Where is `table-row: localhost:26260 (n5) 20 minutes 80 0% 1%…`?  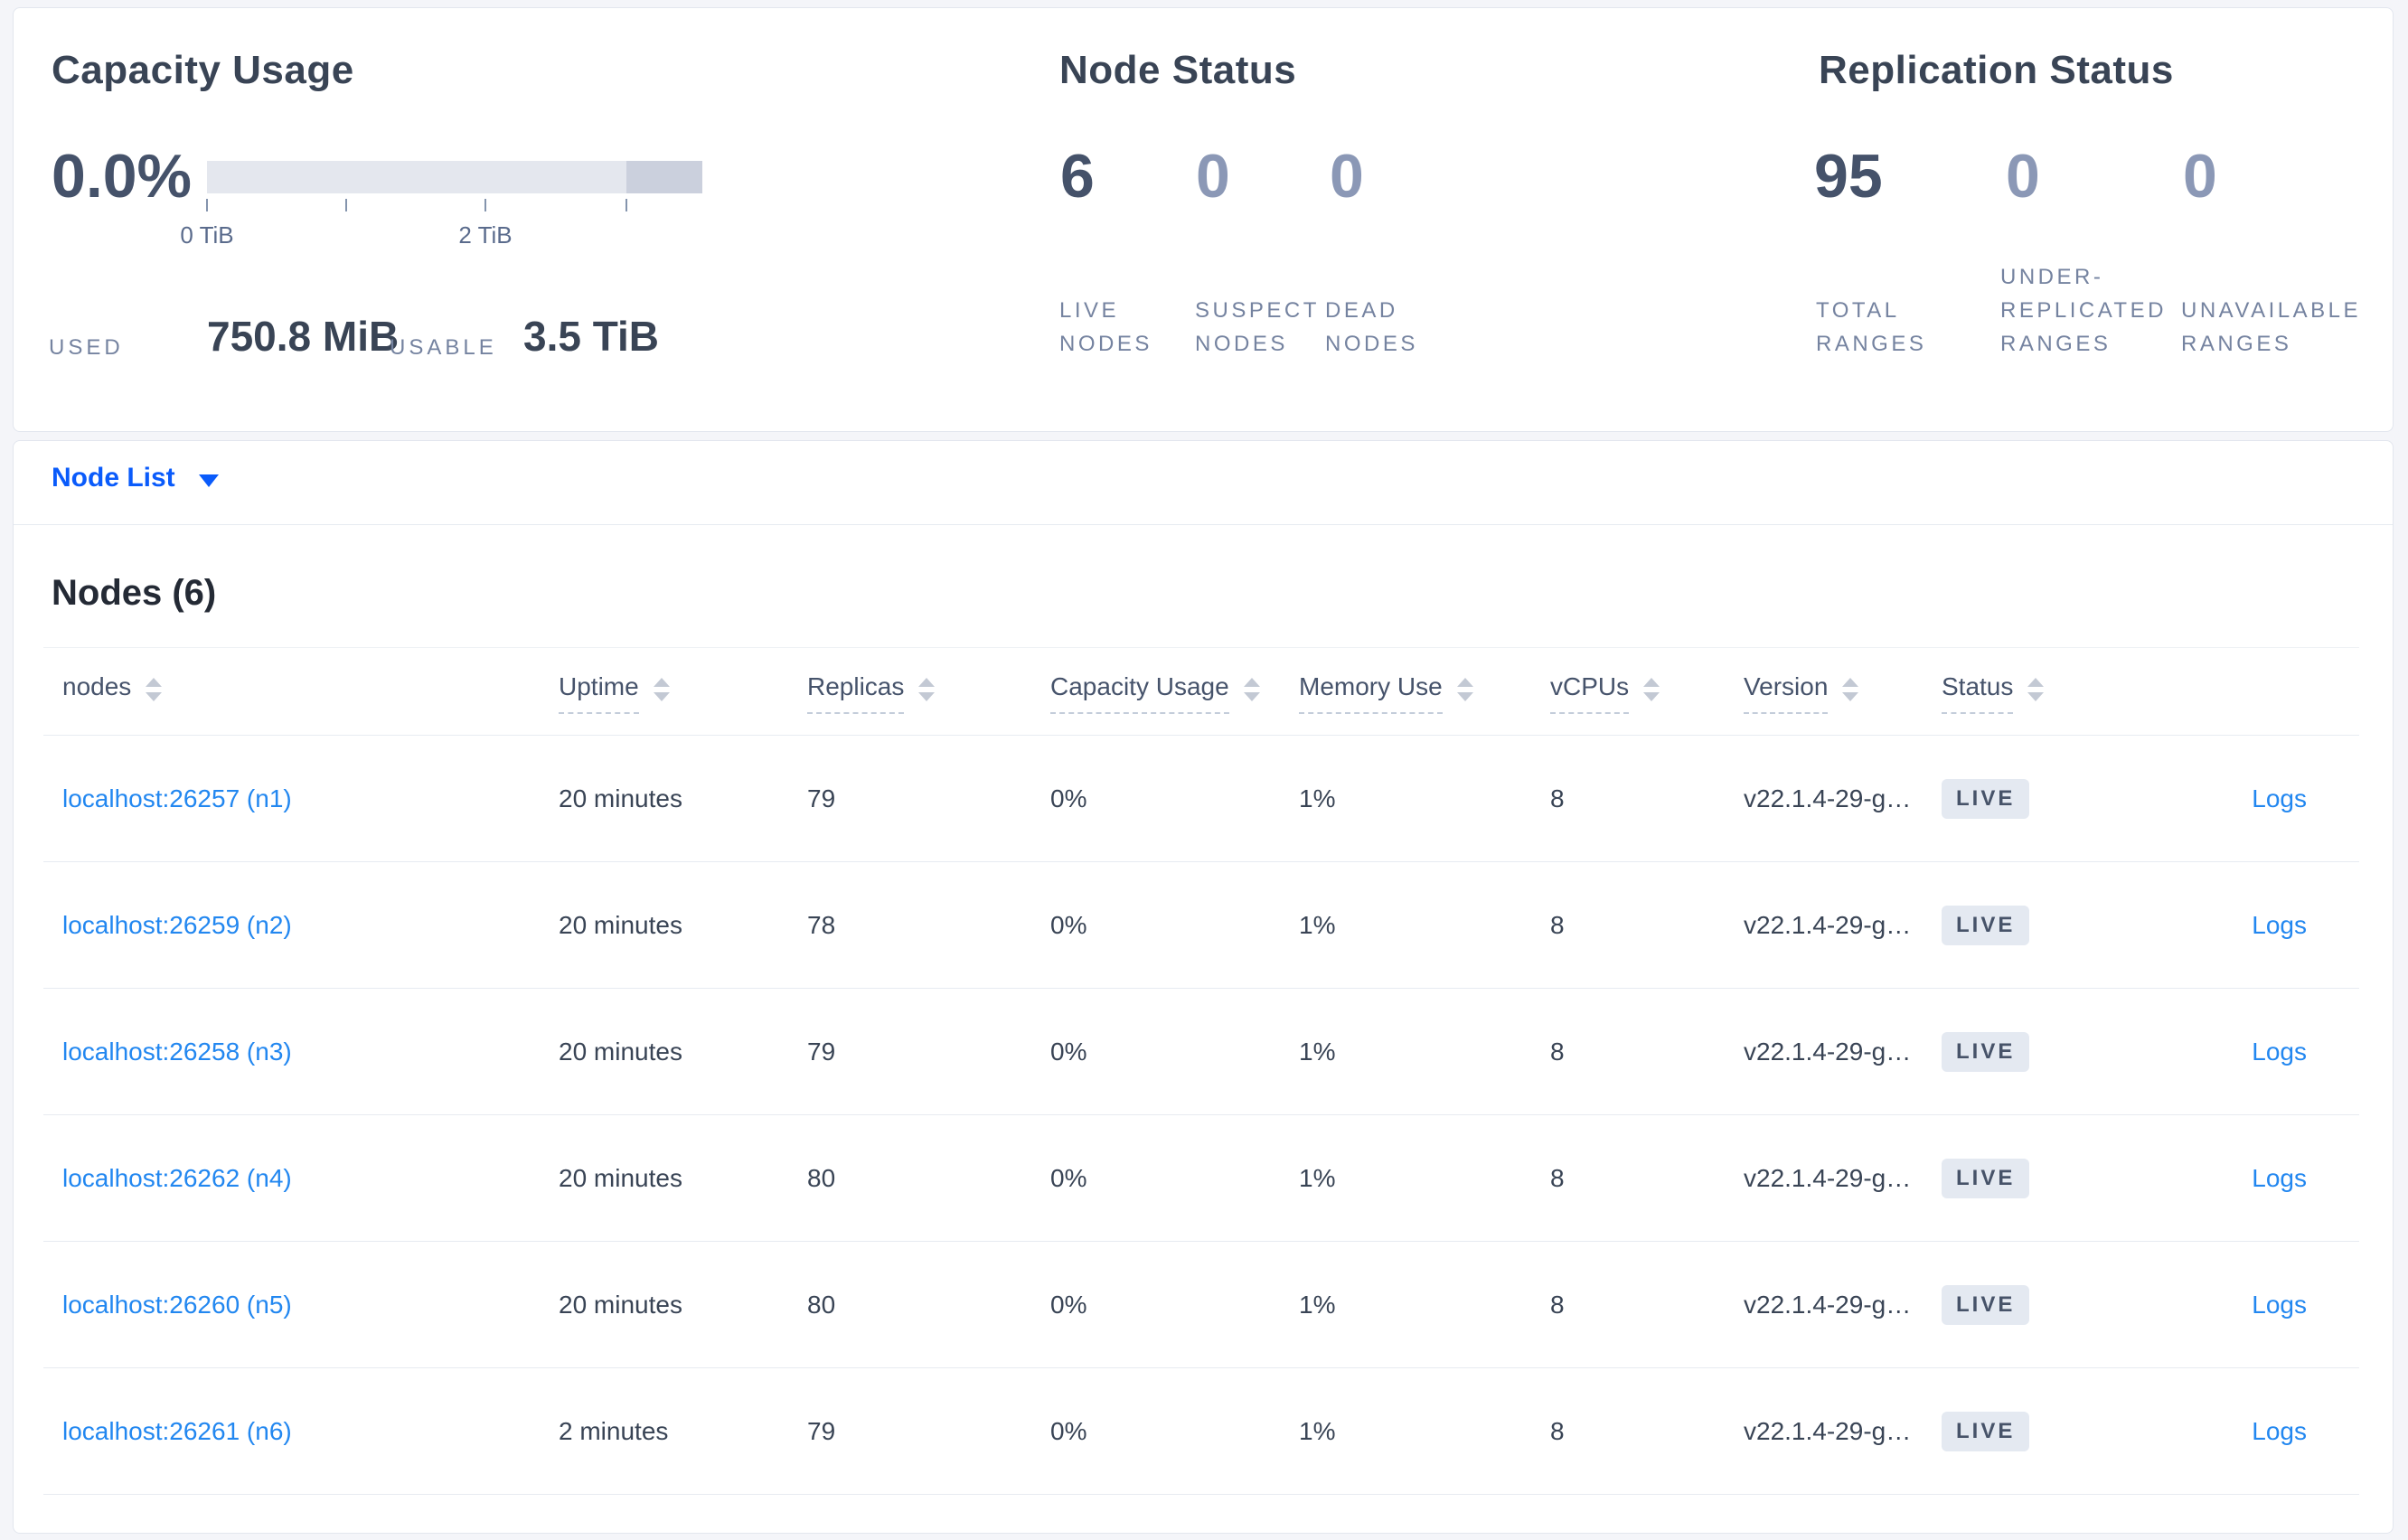
table-row: localhost:26260 (n5) 20 minutes 80 0% 1%… is located at coordinates (1203, 1305).